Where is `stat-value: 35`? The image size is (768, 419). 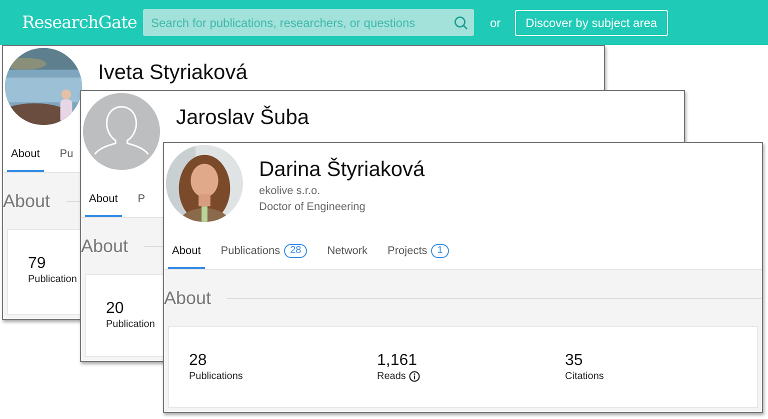
stat-value: 35 is located at coordinates (574, 361).